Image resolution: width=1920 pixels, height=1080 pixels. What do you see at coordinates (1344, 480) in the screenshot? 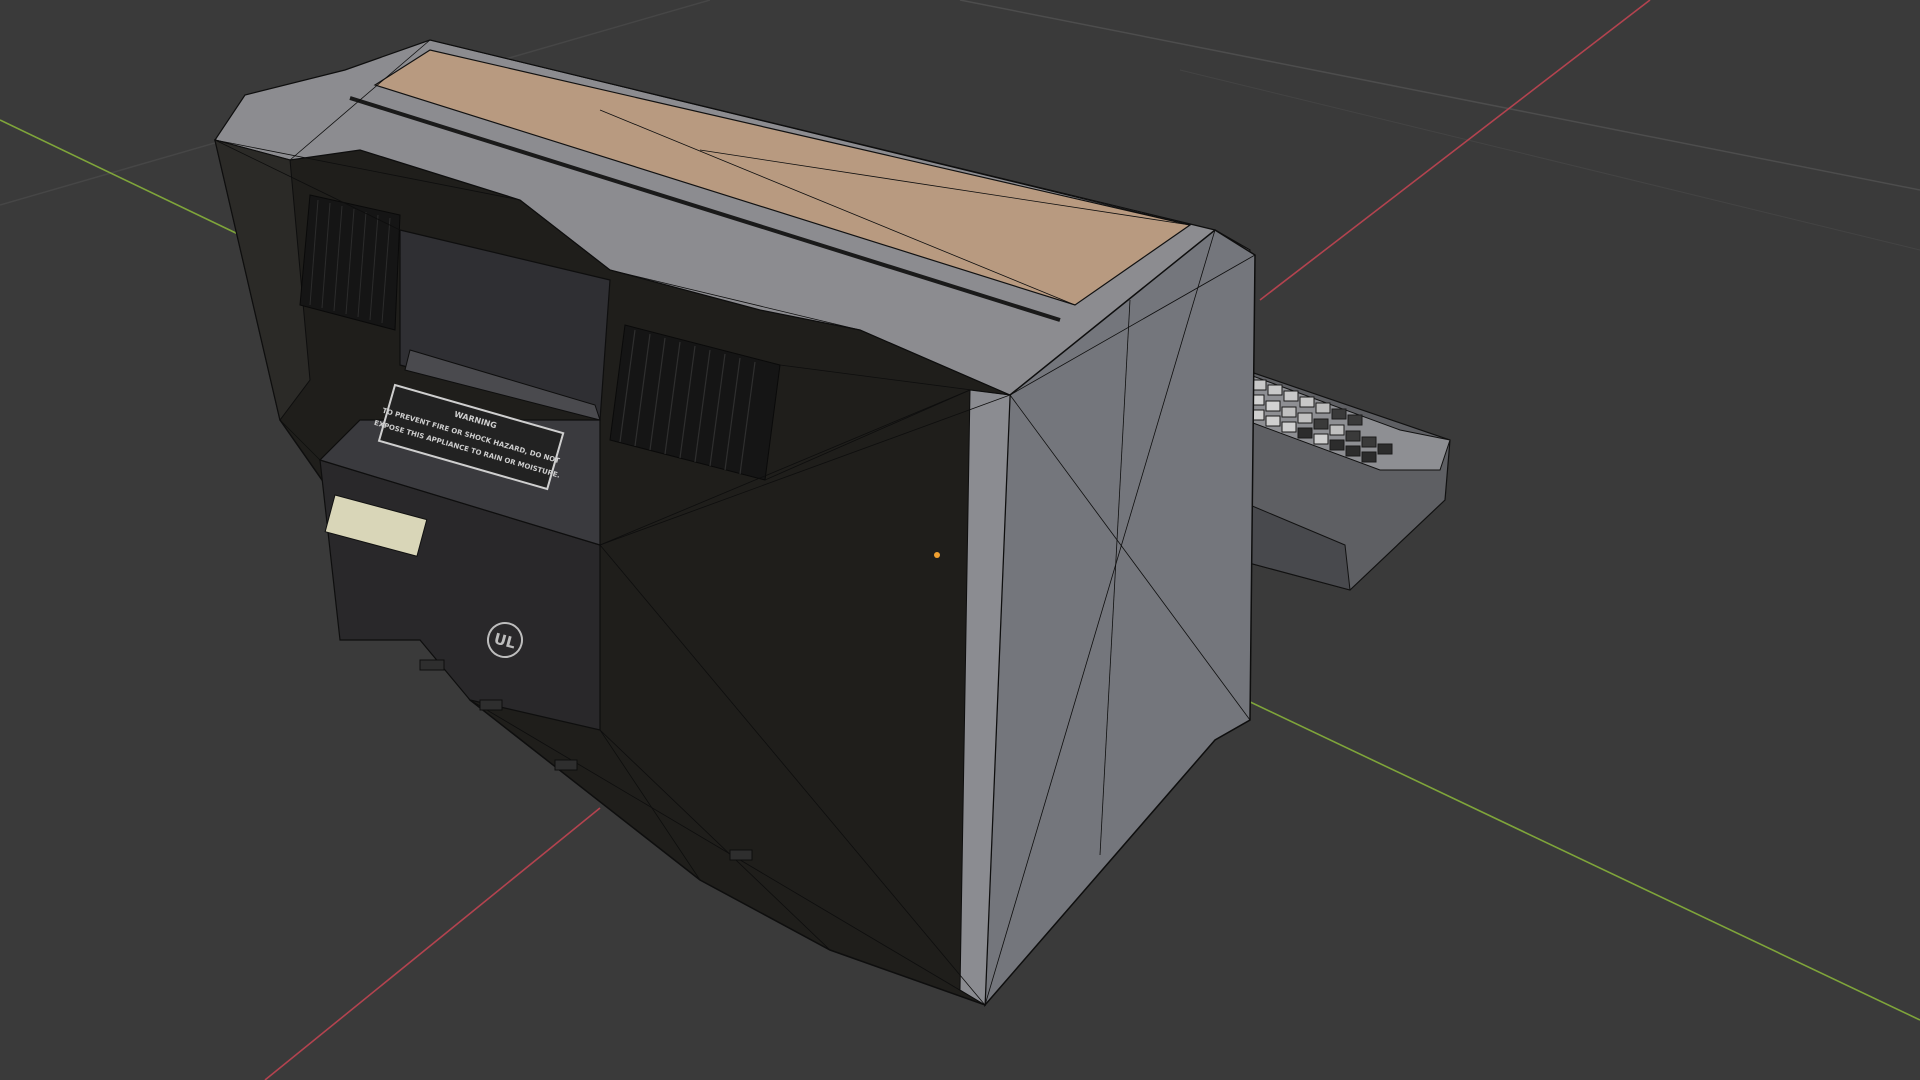
I see `keyboard-model` at bounding box center [1344, 480].